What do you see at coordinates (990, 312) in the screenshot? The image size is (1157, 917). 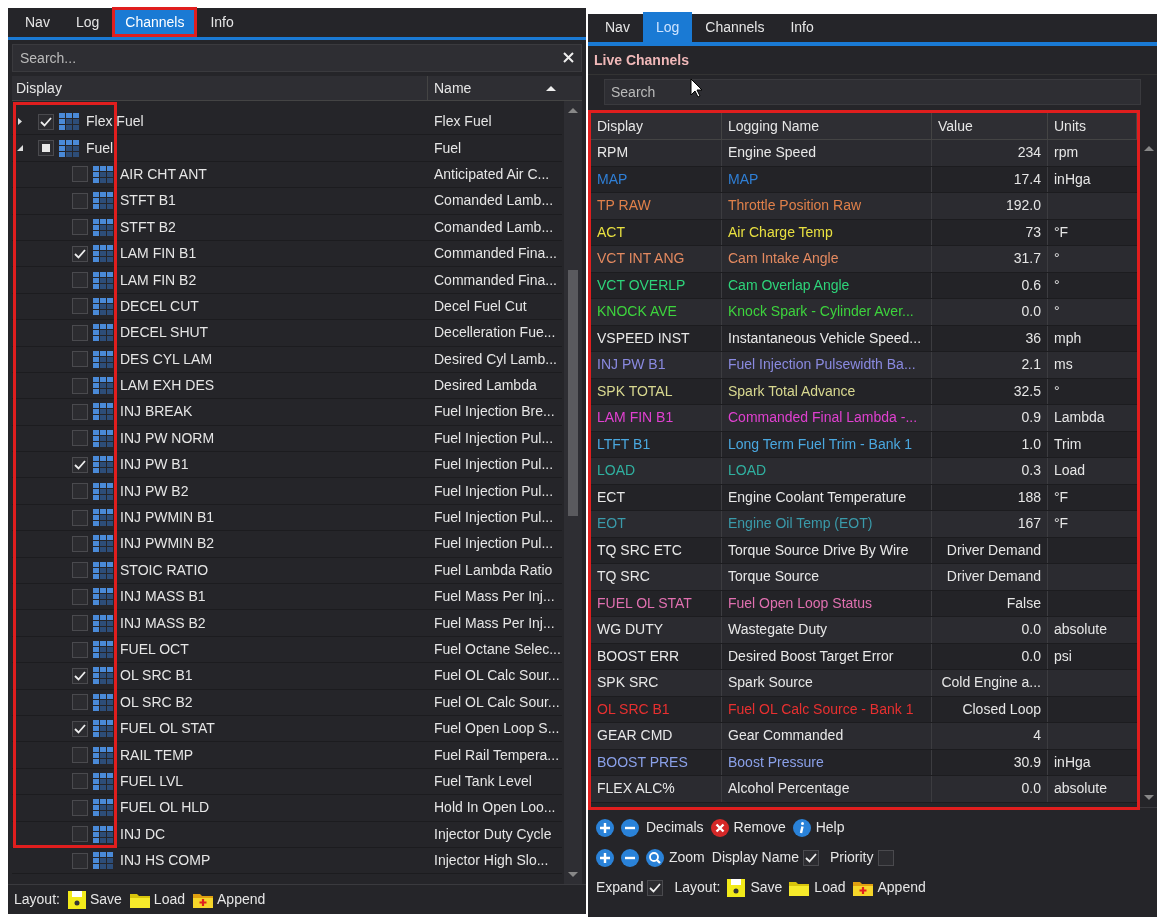 I see `table-cell: 0.0` at bounding box center [990, 312].